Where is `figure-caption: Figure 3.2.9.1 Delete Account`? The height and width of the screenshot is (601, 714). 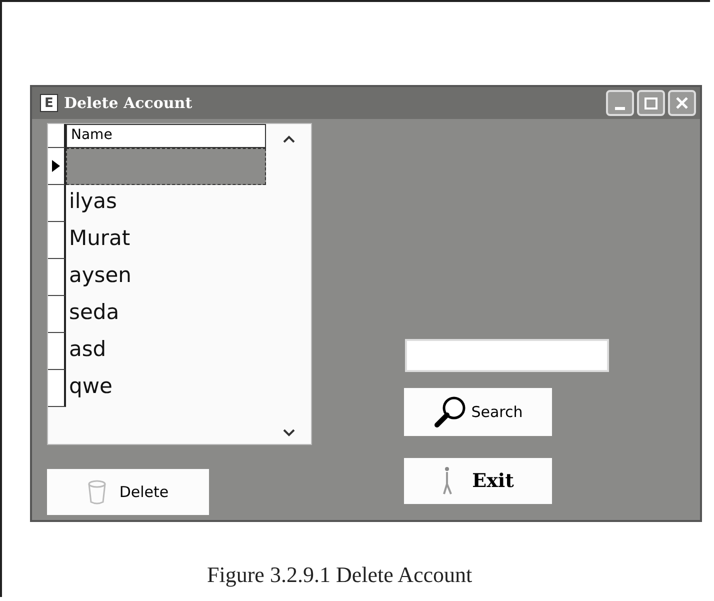 figure-caption: Figure 3.2.9.1 Delete Account is located at coordinates (340, 575).